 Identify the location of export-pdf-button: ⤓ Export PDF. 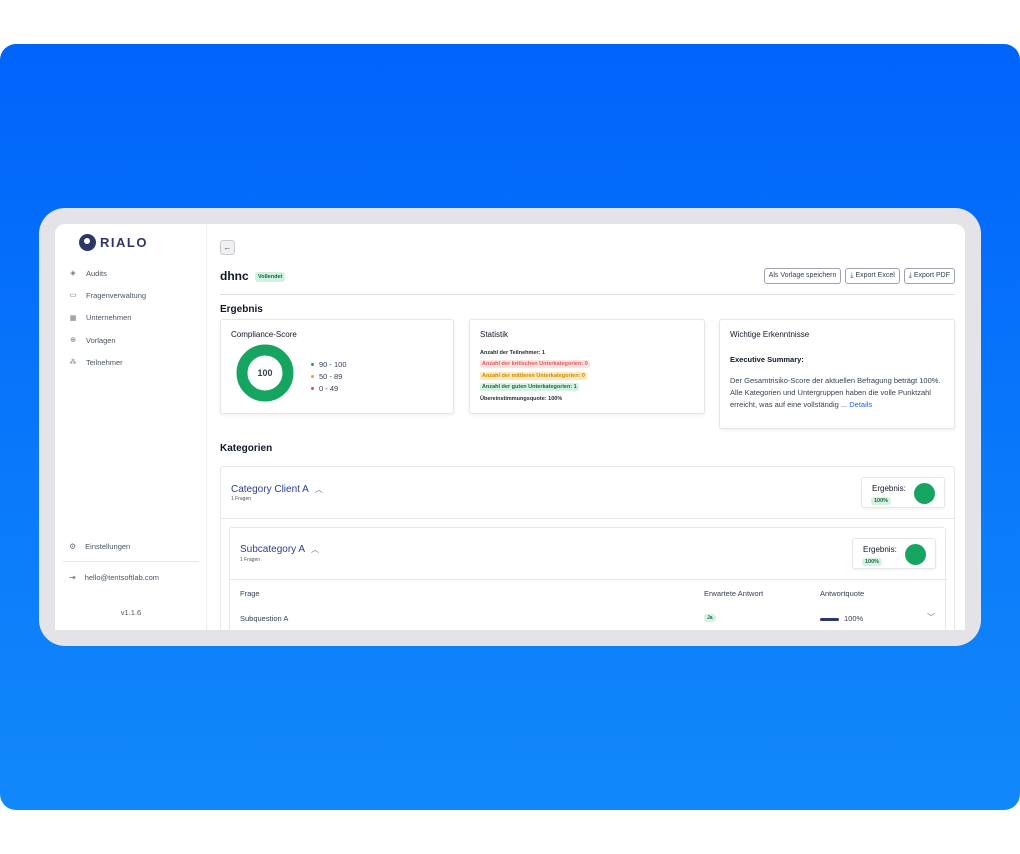
(929, 276).